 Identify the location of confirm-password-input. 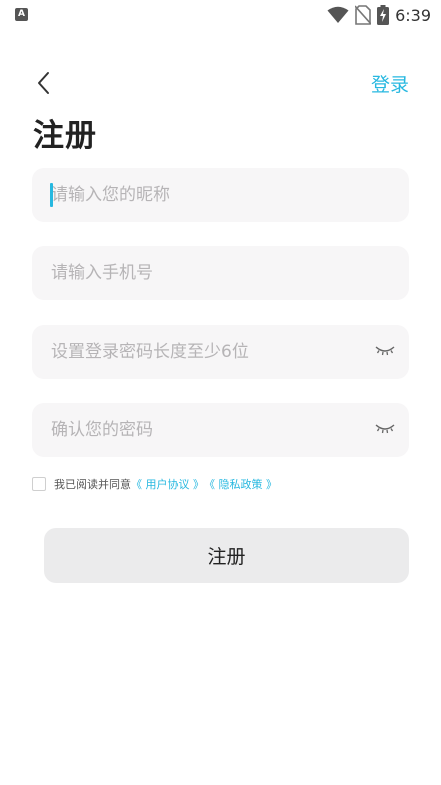
(220, 430).